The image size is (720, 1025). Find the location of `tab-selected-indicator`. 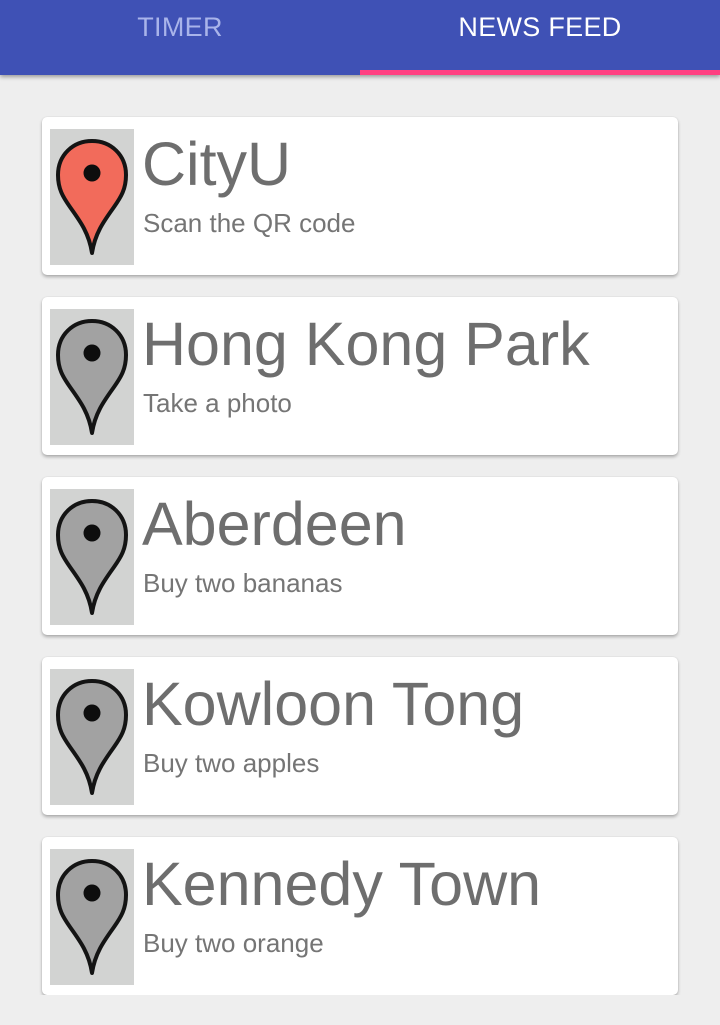

tab-selected-indicator is located at coordinates (540, 72).